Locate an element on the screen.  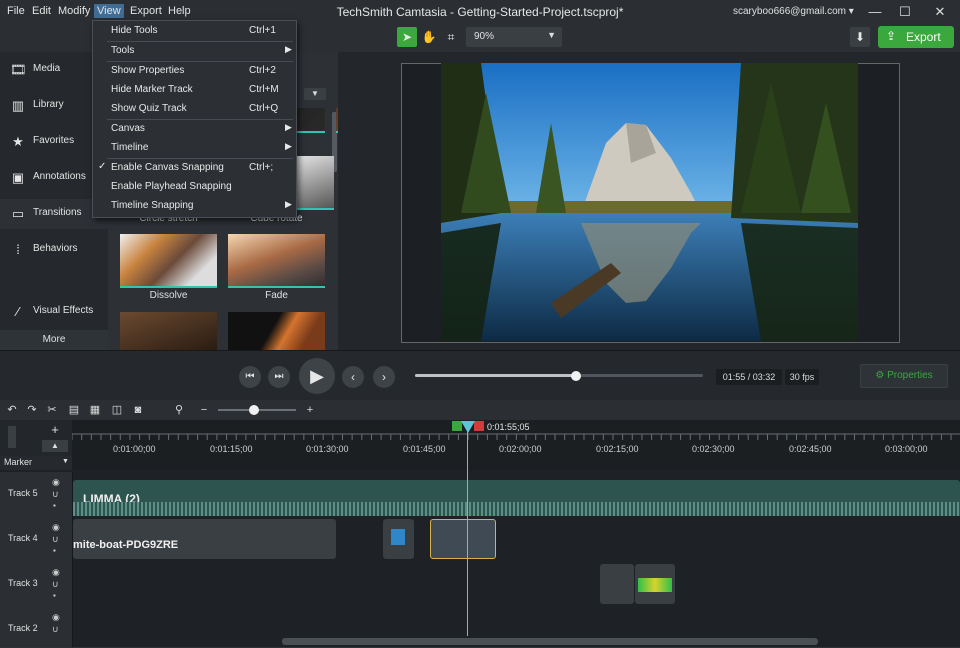
add-track-icon: + is located at coordinates (55, 430).